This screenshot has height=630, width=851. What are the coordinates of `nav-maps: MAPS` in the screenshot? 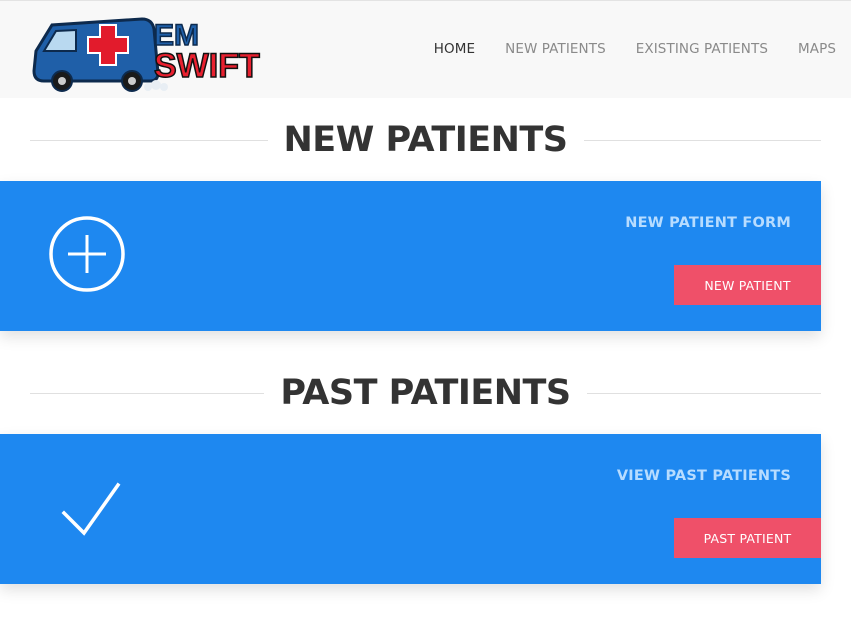 It's located at (817, 49).